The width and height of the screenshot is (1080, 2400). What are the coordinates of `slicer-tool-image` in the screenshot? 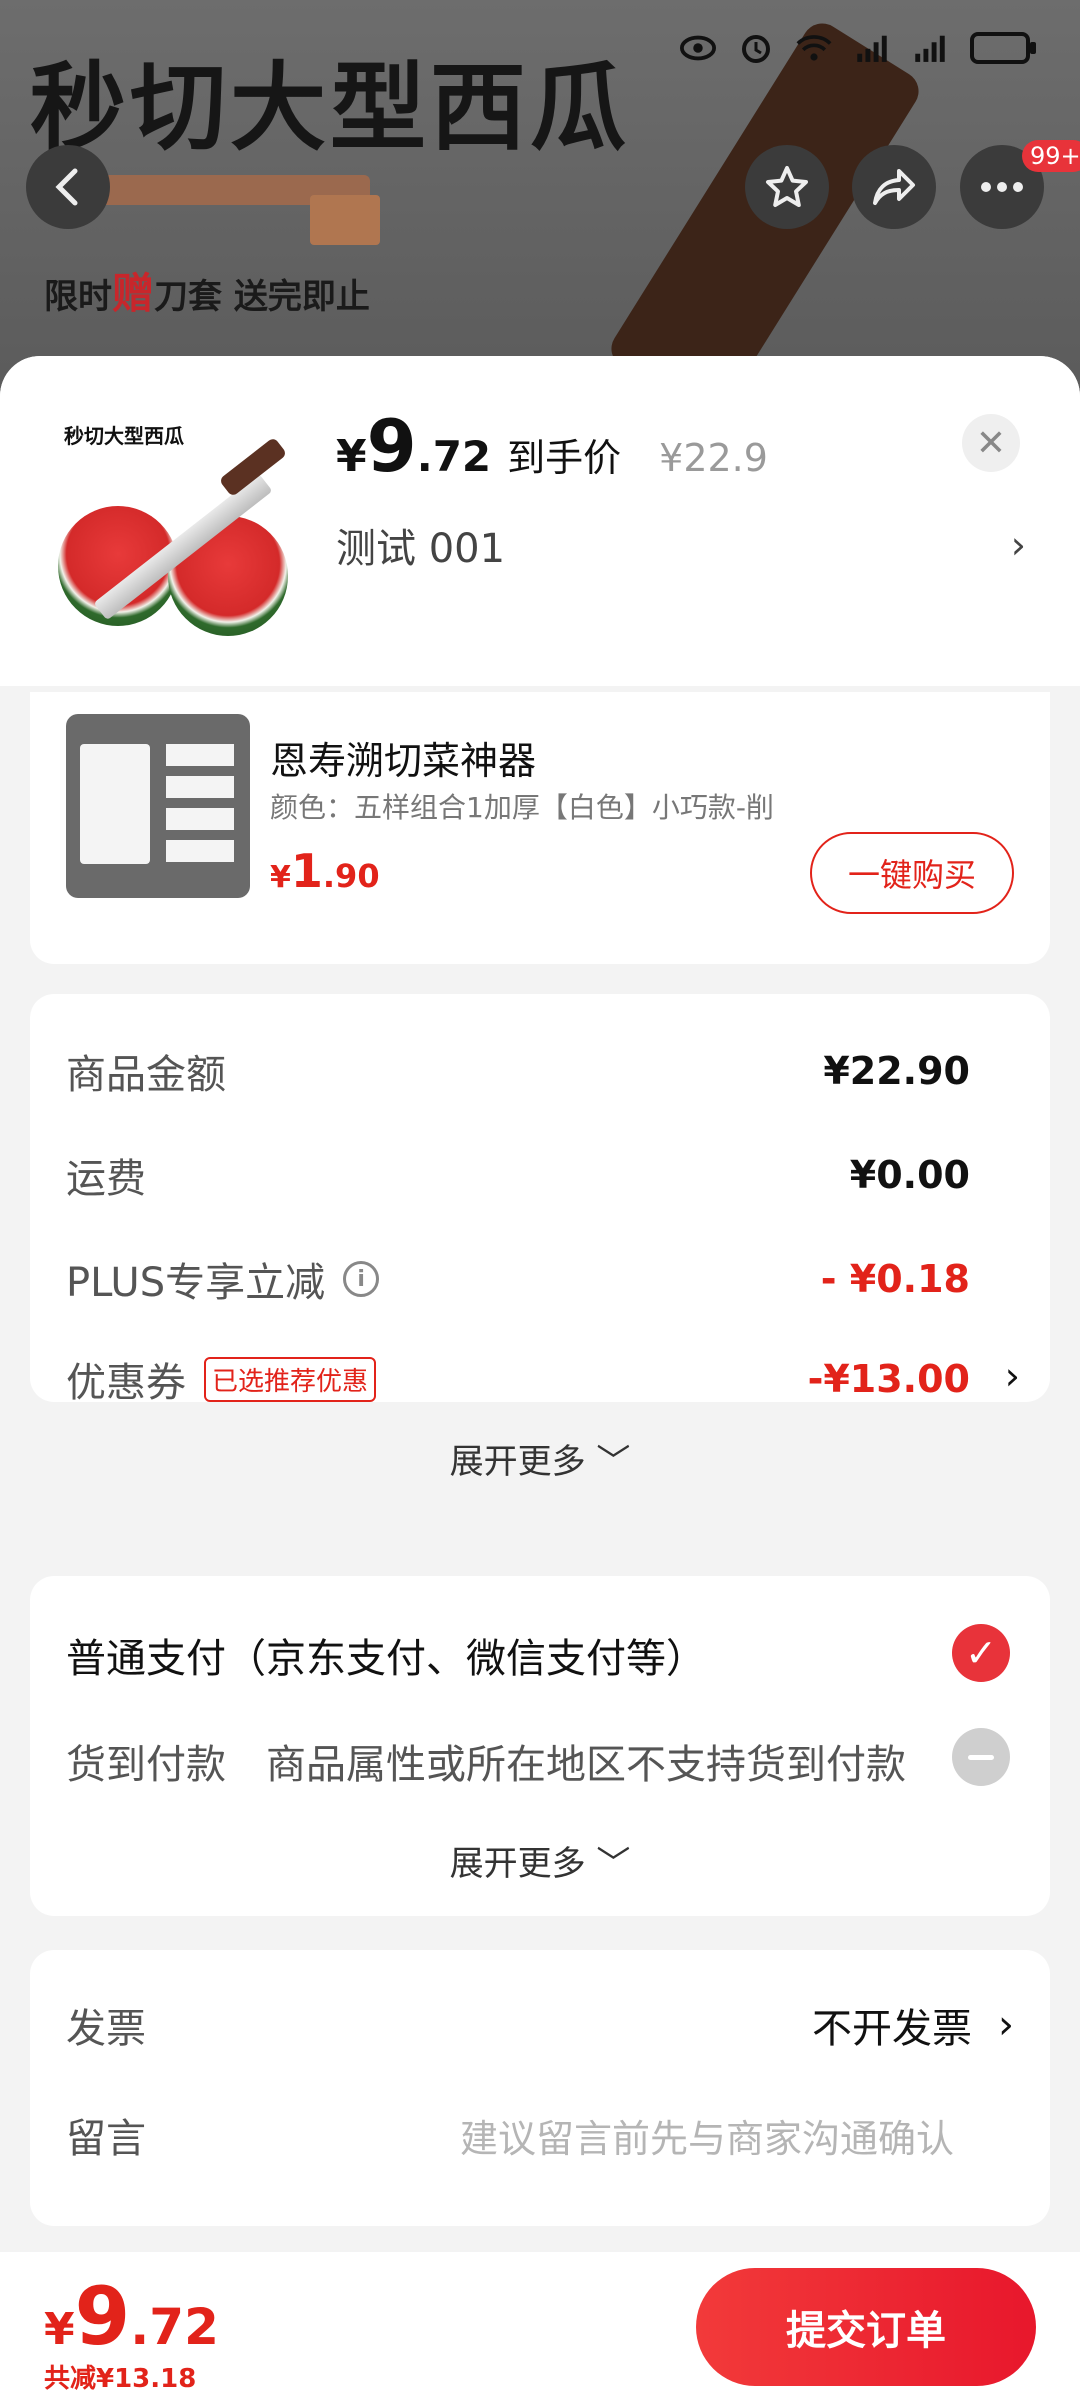 It's located at (115, 804).